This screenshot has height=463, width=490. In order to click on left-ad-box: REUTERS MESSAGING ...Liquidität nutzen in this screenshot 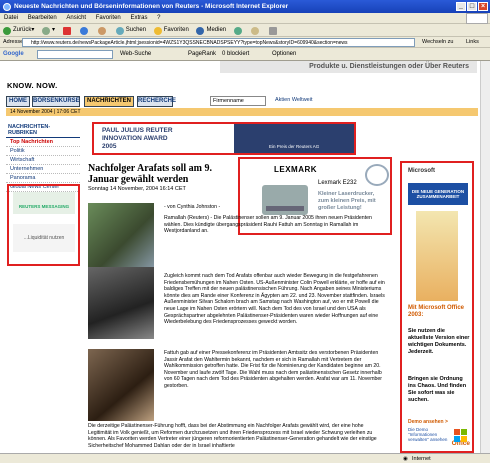, I will do `click(43, 225)`.